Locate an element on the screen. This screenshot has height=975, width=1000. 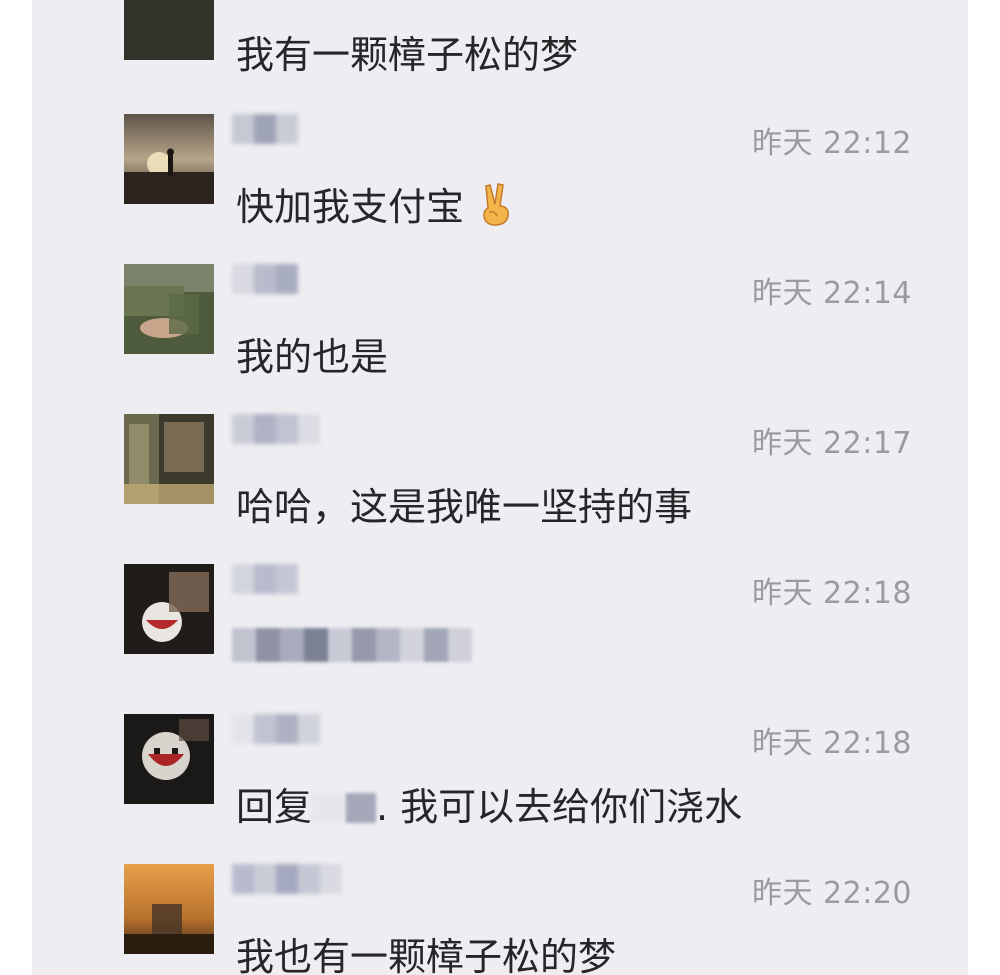
comment-text: 我也有一颗樟子松的梦 is located at coordinates (426, 955).